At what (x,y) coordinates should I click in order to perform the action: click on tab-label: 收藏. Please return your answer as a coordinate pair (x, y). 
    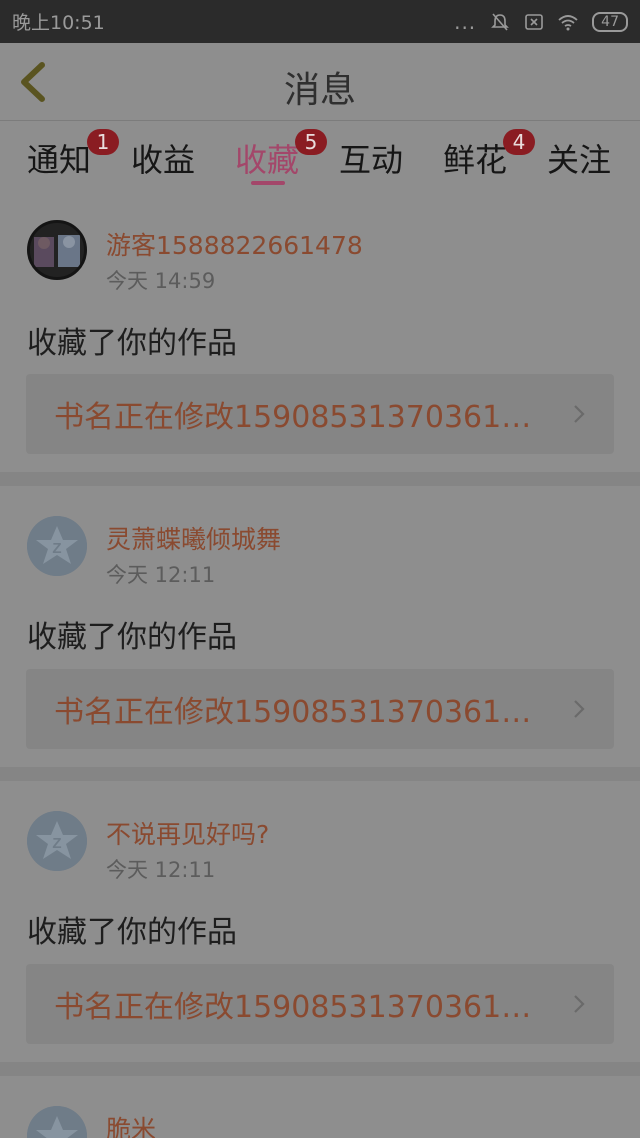
    Looking at the image, I should click on (267, 160).